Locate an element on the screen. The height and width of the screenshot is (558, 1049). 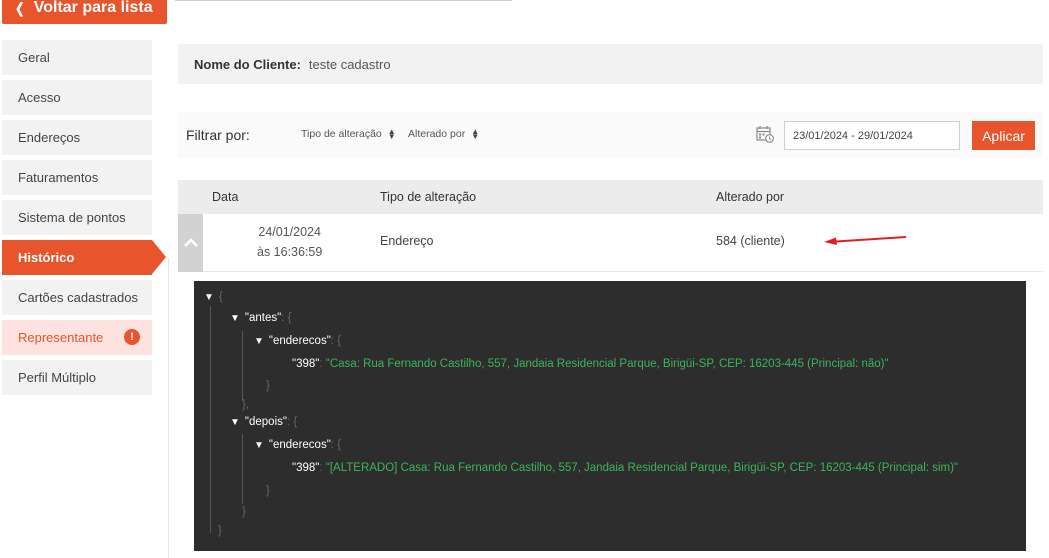
json-line: }, is located at coordinates (245, 405).